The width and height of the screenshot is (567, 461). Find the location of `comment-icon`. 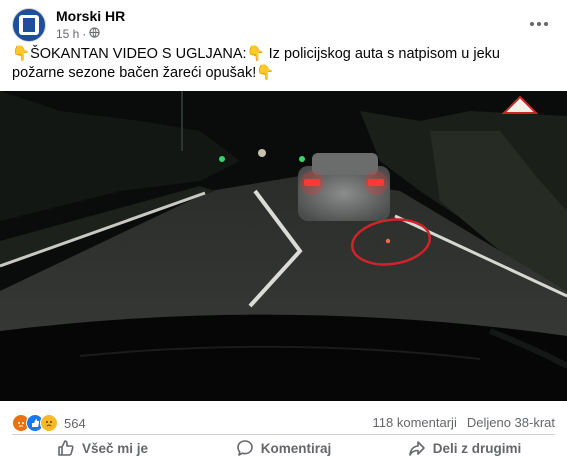

comment-icon is located at coordinates (245, 448).